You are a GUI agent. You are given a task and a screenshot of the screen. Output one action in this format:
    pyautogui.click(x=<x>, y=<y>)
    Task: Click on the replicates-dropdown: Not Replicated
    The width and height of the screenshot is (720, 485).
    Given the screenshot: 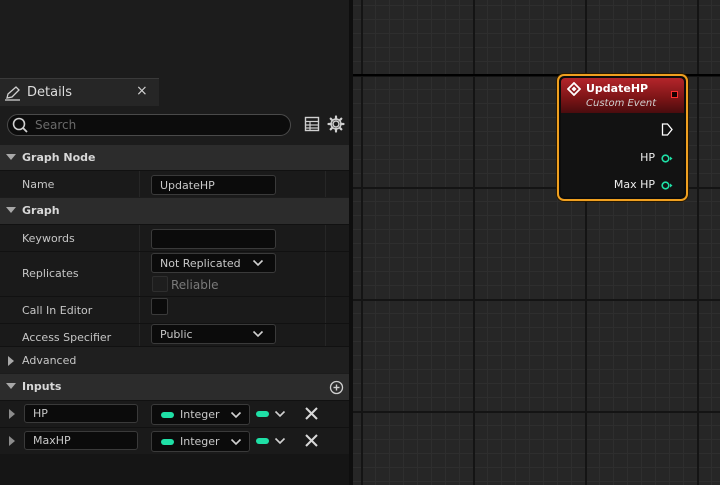 What is the action you would take?
    pyautogui.click(x=213, y=263)
    